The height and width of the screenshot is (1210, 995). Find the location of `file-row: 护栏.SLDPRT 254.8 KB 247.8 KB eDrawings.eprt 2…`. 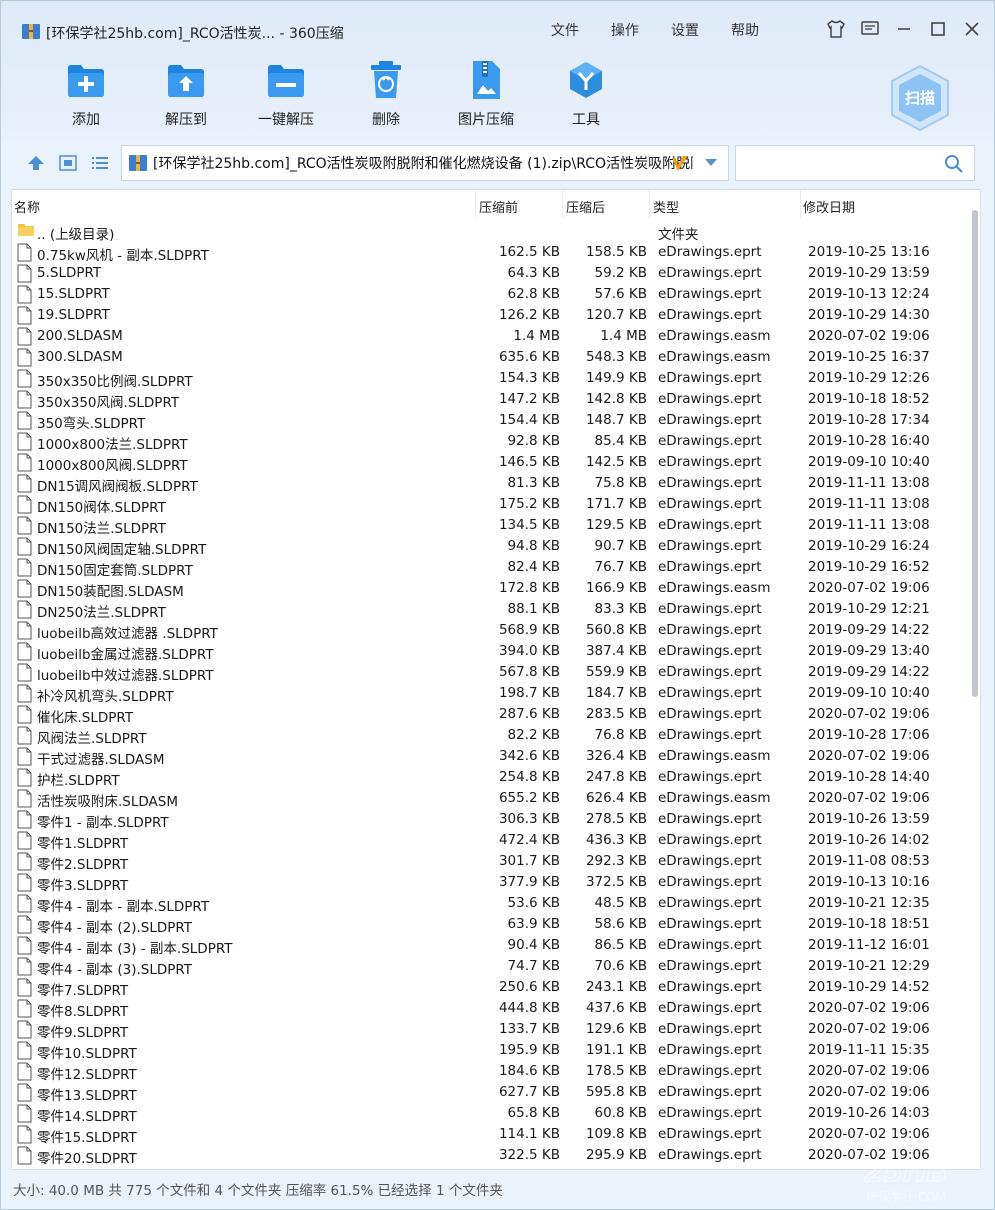

file-row: 护栏.SLDPRT 254.8 KB 247.8 KB eDrawings.eprt 2… is located at coordinates (492, 778).